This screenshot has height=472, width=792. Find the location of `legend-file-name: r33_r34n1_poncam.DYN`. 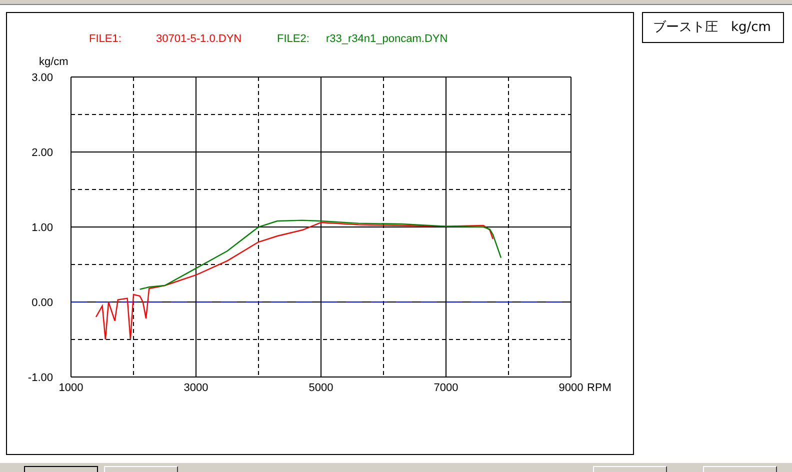

legend-file-name: r33_r34n1_poncam.DYN is located at coordinates (387, 39).